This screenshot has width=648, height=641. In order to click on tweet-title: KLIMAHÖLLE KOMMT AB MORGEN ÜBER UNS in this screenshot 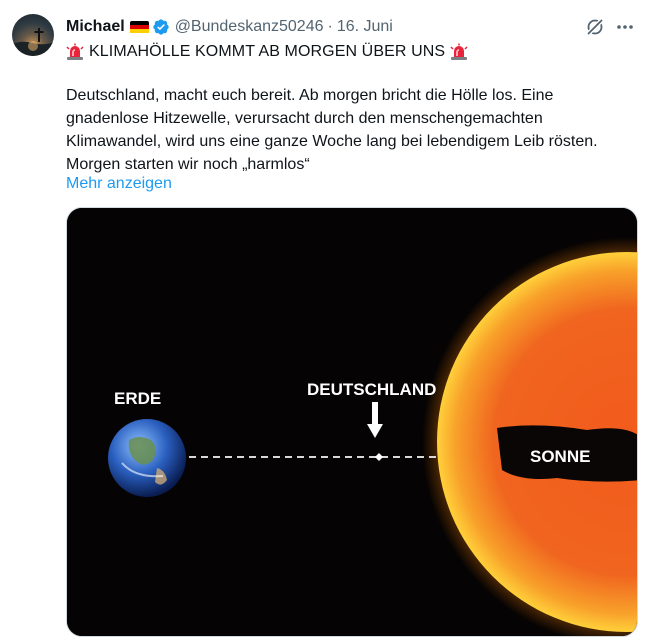, I will do `click(267, 51)`.